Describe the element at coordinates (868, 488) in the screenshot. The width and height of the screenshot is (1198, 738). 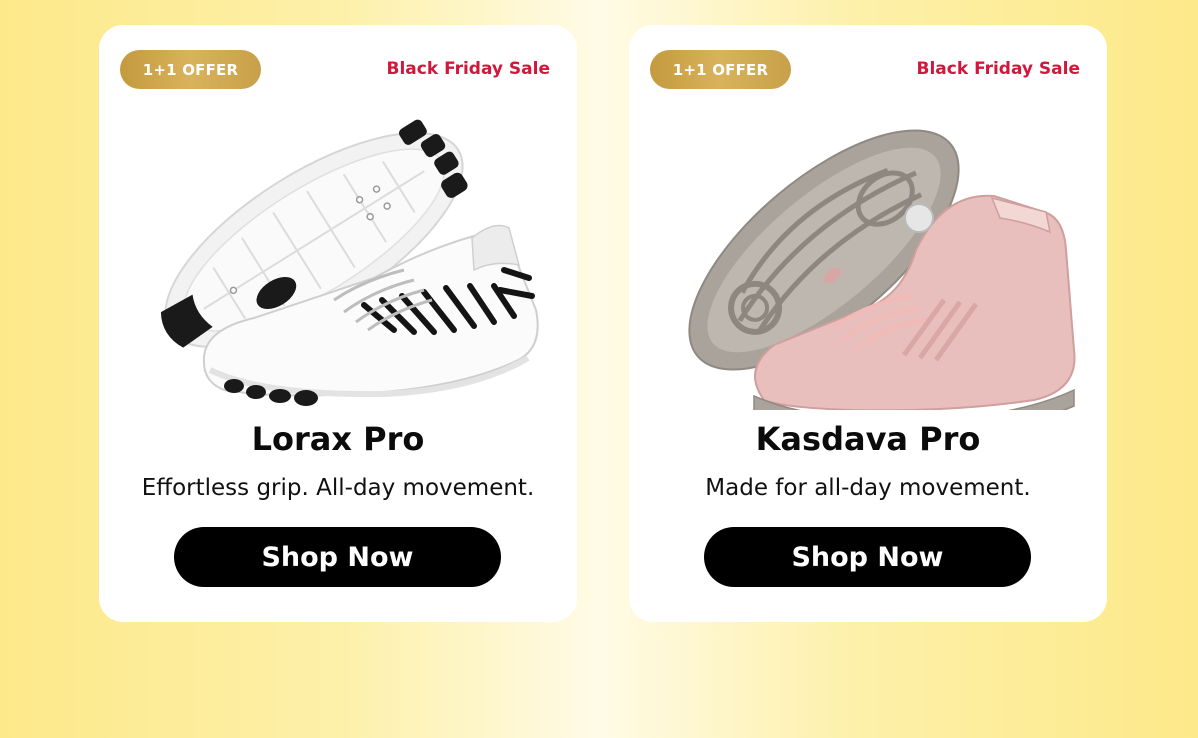
I see `product-tagline: Made for all-day movement.` at that location.